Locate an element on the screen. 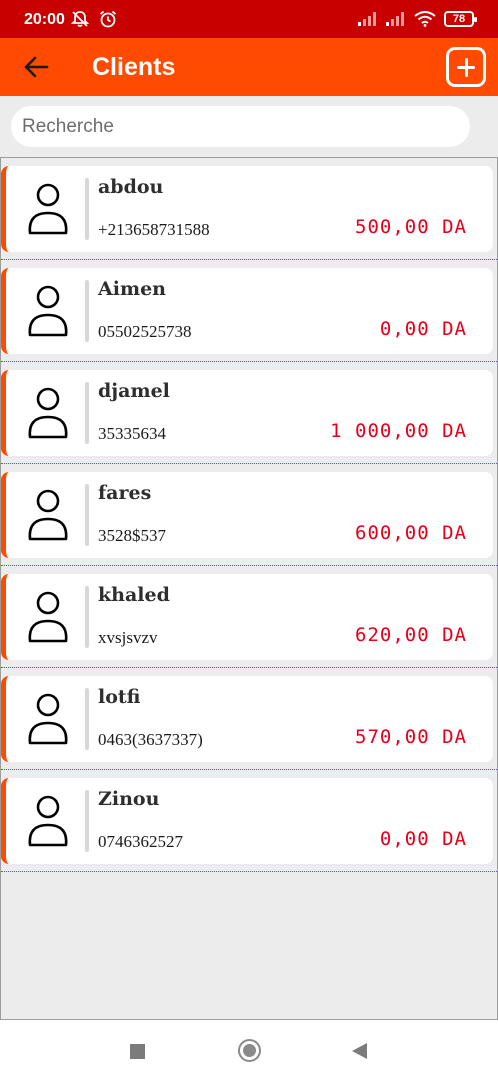 The width and height of the screenshot is (498, 1080). search-bar is located at coordinates (240, 126).